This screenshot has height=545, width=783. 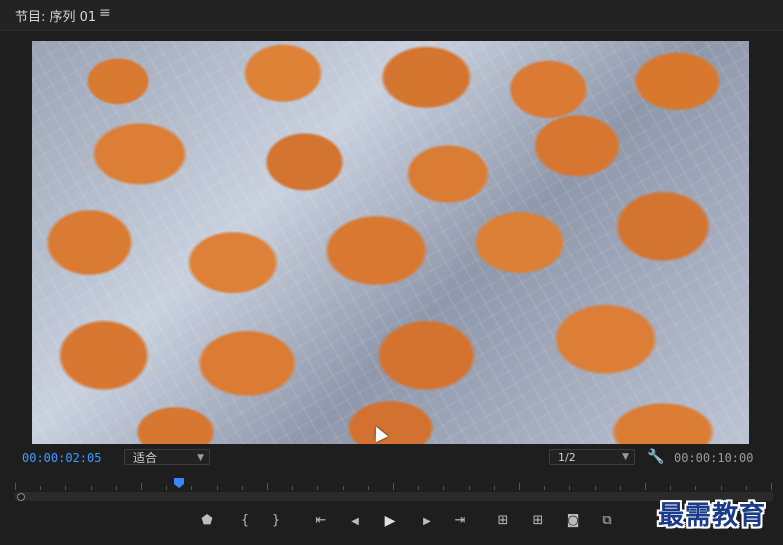 I want to click on marker-icon: ⬟, so click(x=207, y=520).